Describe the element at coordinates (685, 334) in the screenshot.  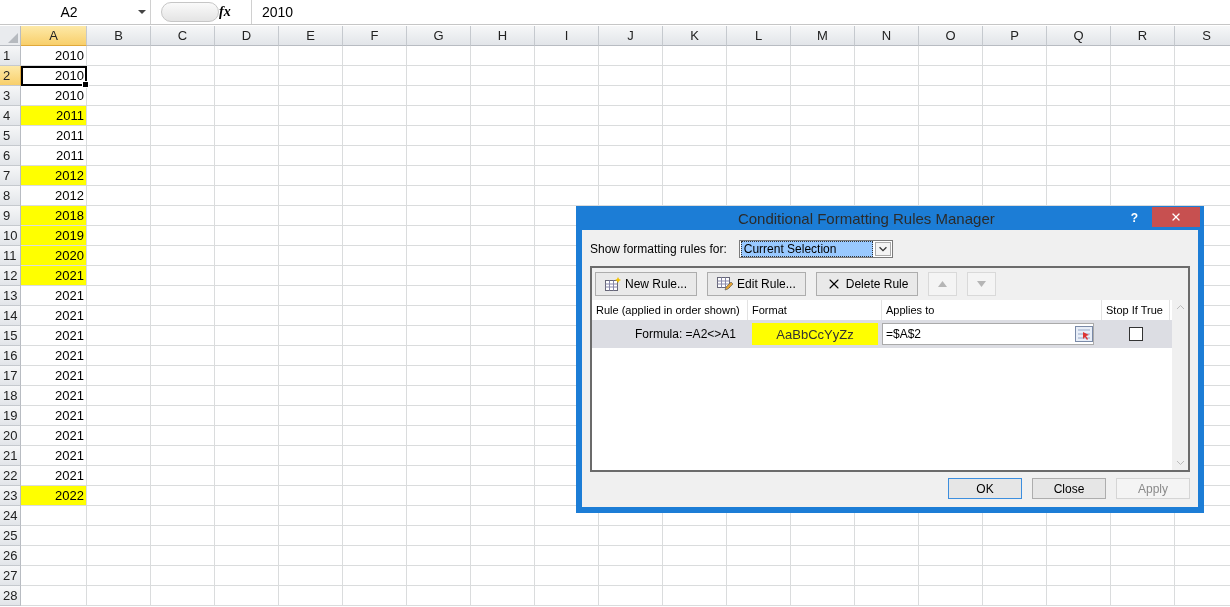
I see `rule-text: Formula: =A2<>A1` at that location.